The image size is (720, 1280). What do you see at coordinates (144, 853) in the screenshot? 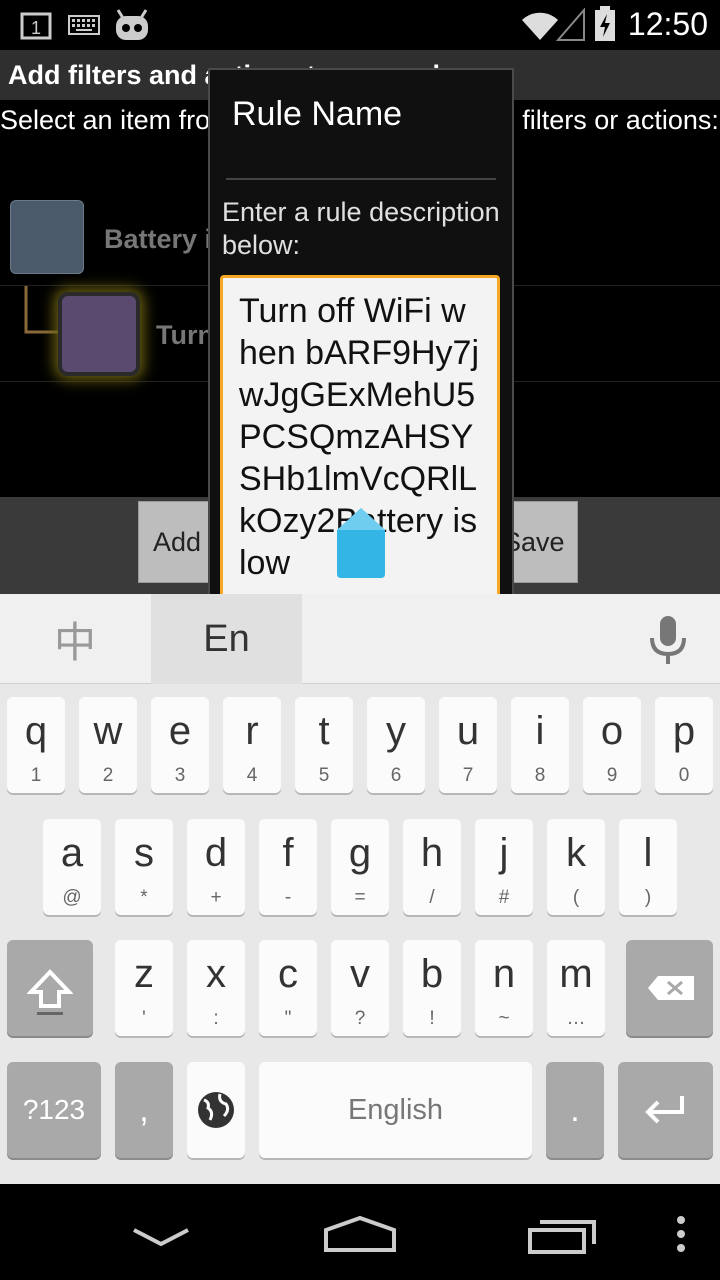
I see `key-letter: s` at bounding box center [144, 853].